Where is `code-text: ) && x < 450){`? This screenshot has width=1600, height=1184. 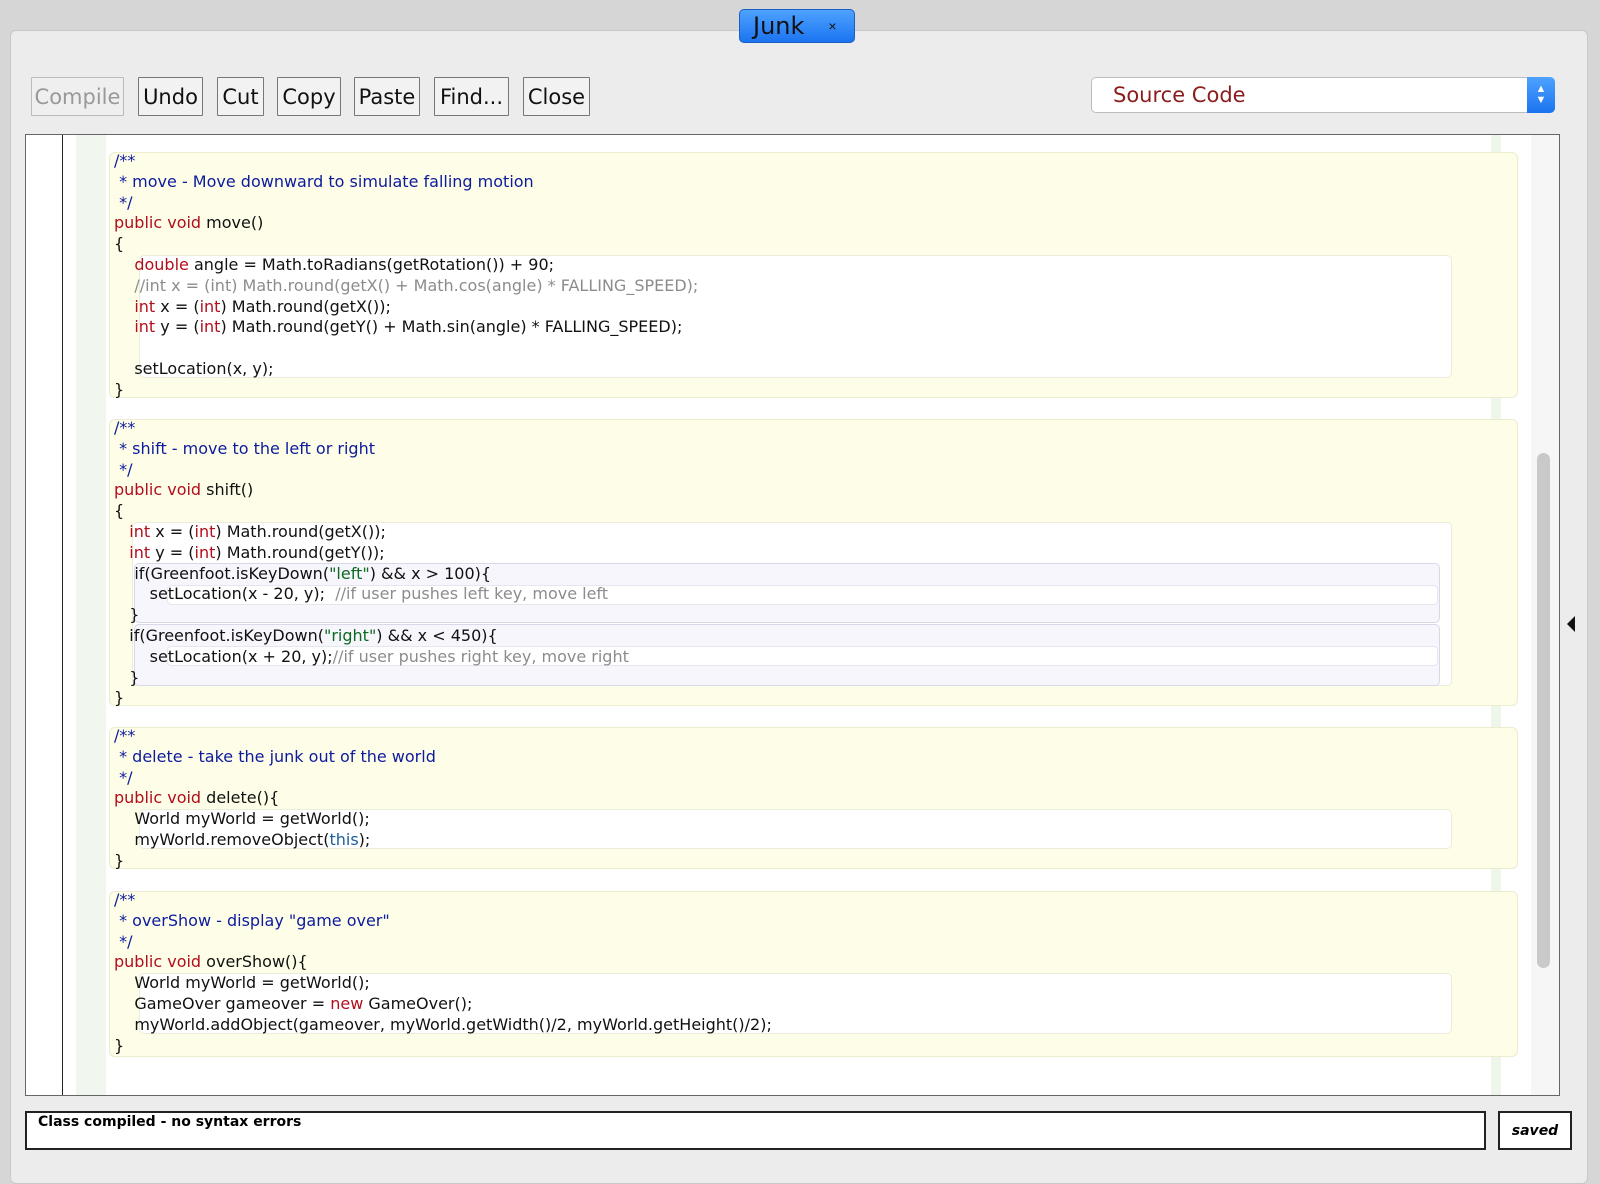 code-text: ) && x < 450){ is located at coordinates (437, 635).